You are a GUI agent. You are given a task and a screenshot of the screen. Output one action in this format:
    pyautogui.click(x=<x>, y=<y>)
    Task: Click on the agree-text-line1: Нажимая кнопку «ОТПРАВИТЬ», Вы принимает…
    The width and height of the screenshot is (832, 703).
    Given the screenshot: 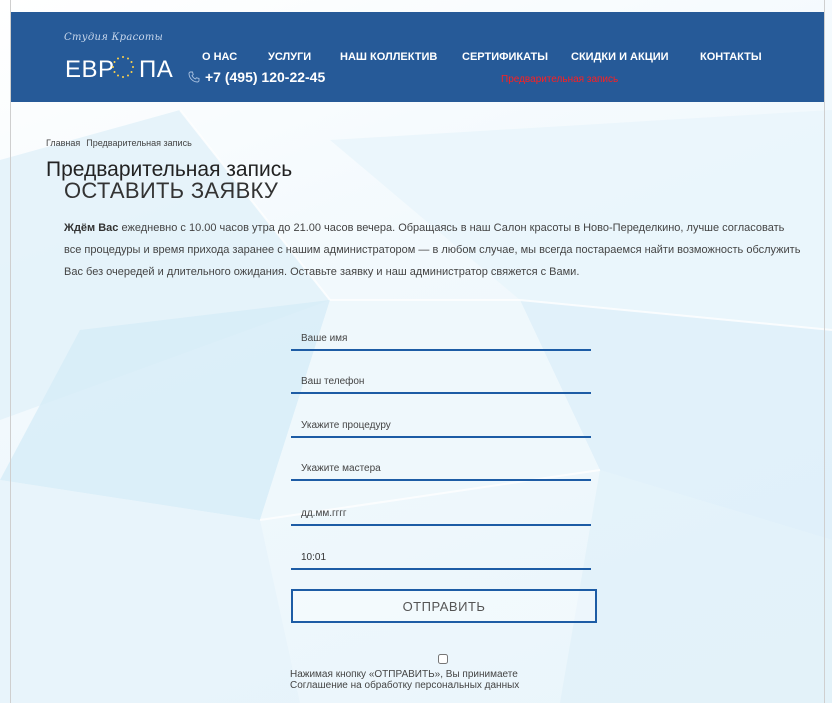 What is the action you would take?
    pyautogui.click(x=404, y=674)
    